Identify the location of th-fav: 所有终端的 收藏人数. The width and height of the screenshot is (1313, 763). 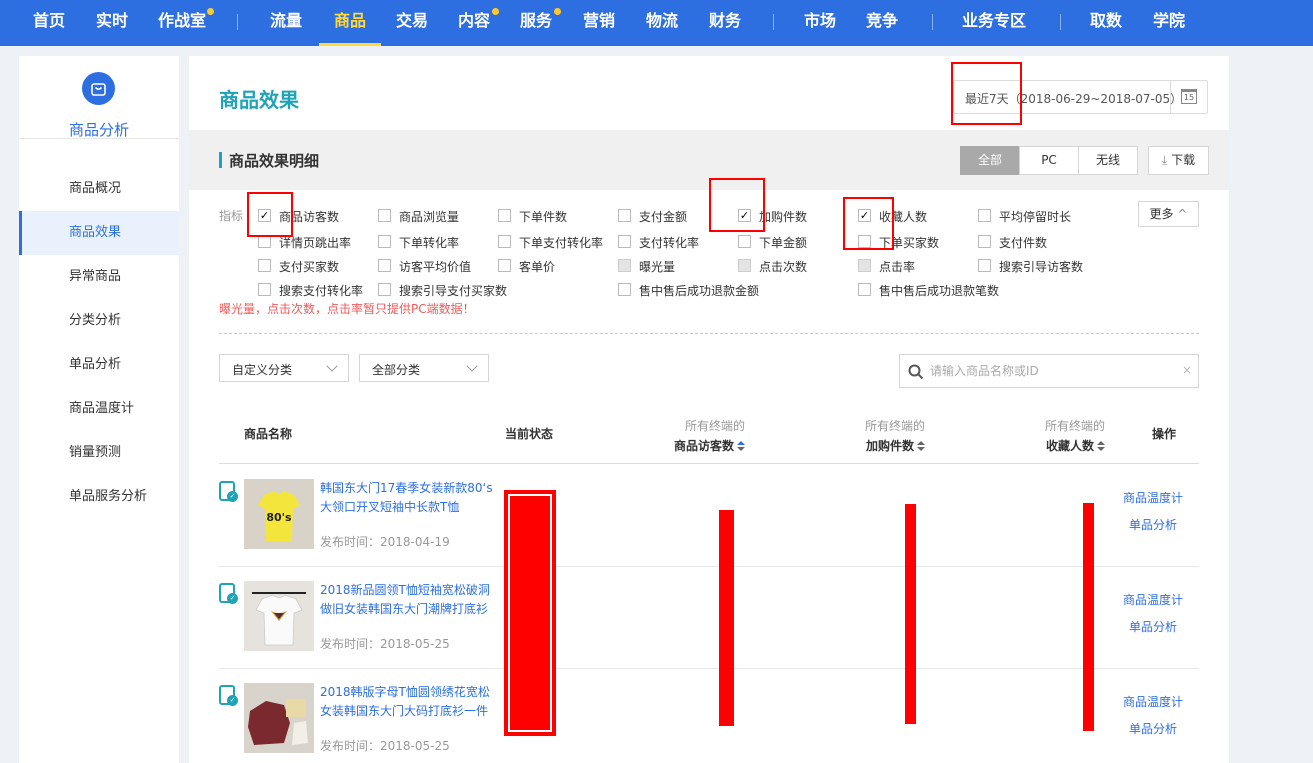
(1069, 435).